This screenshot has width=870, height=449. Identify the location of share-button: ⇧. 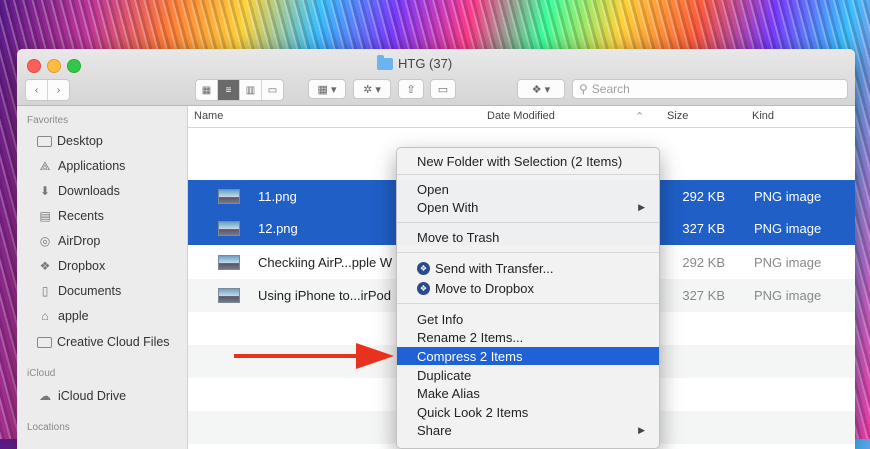
(411, 89).